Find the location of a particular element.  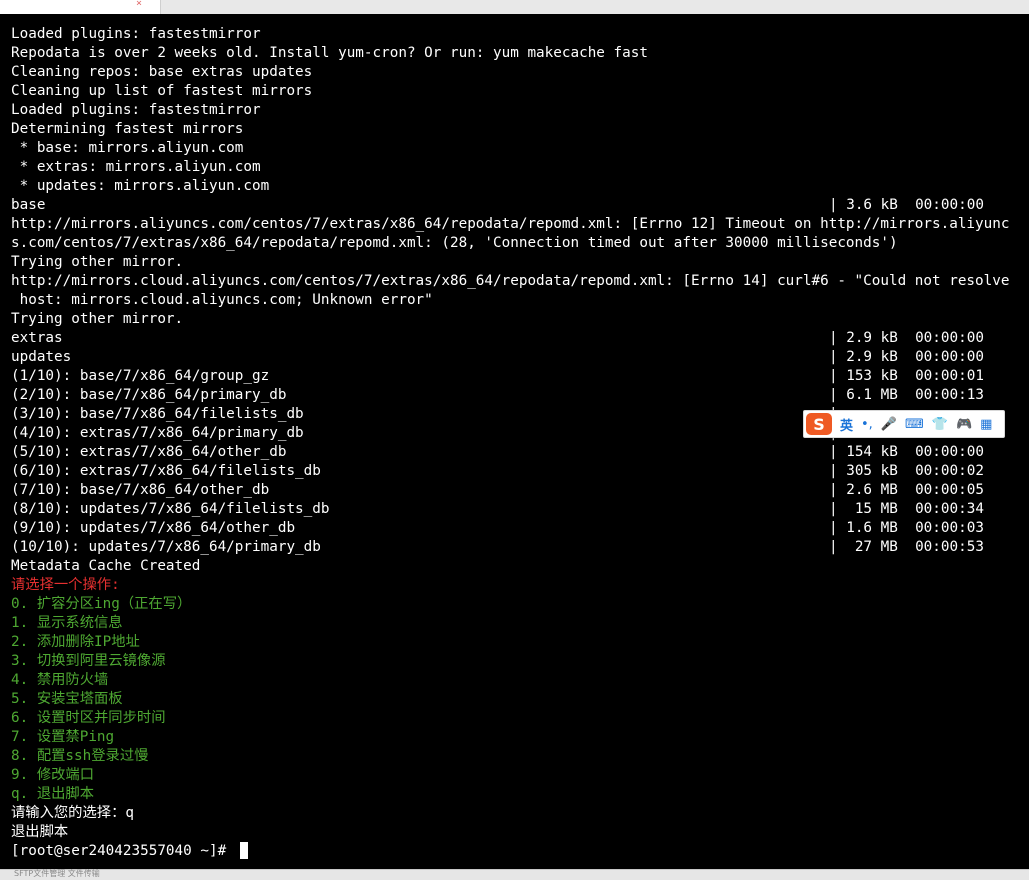

terminal-line: (8/10): updates/7/x86_64/filelists_db is located at coordinates (170, 509).